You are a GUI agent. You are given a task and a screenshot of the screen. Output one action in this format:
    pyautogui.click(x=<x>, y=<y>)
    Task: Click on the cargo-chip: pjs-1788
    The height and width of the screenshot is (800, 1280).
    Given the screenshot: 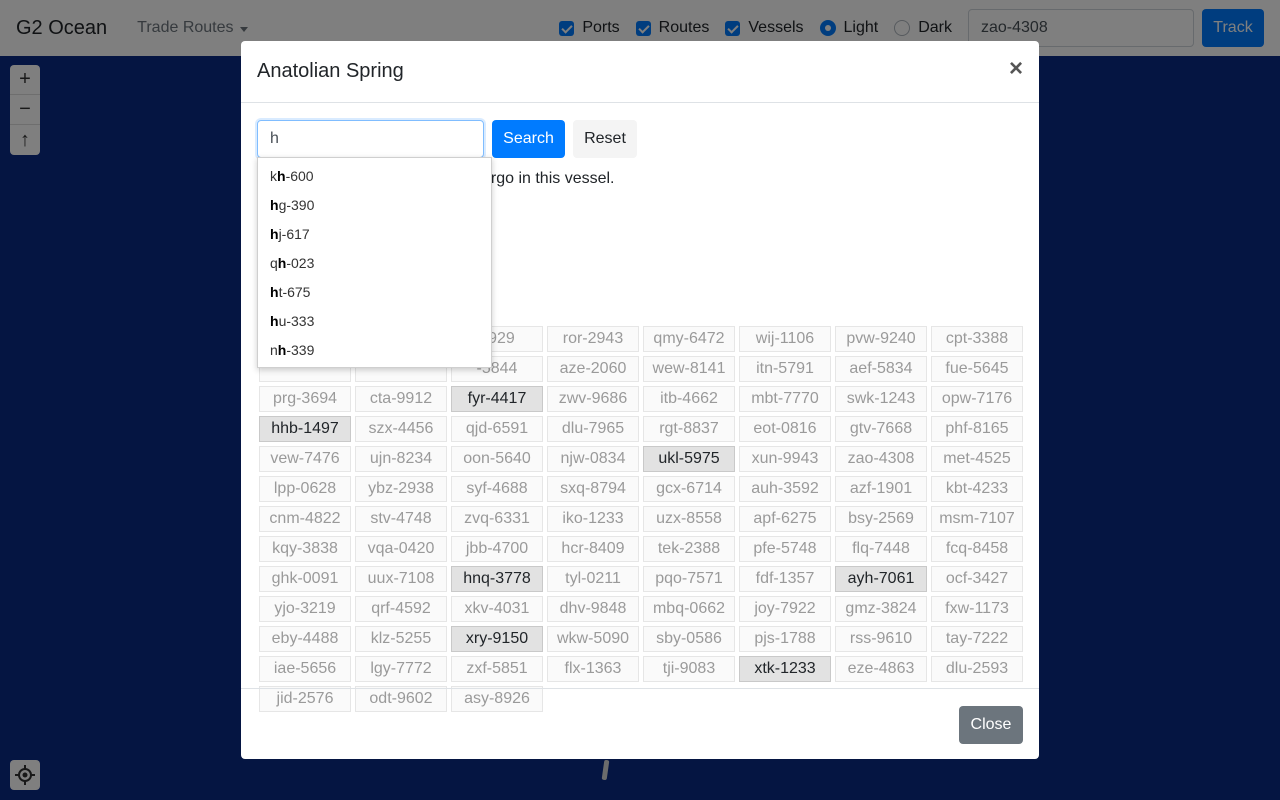 What is the action you would take?
    pyautogui.click(x=785, y=639)
    